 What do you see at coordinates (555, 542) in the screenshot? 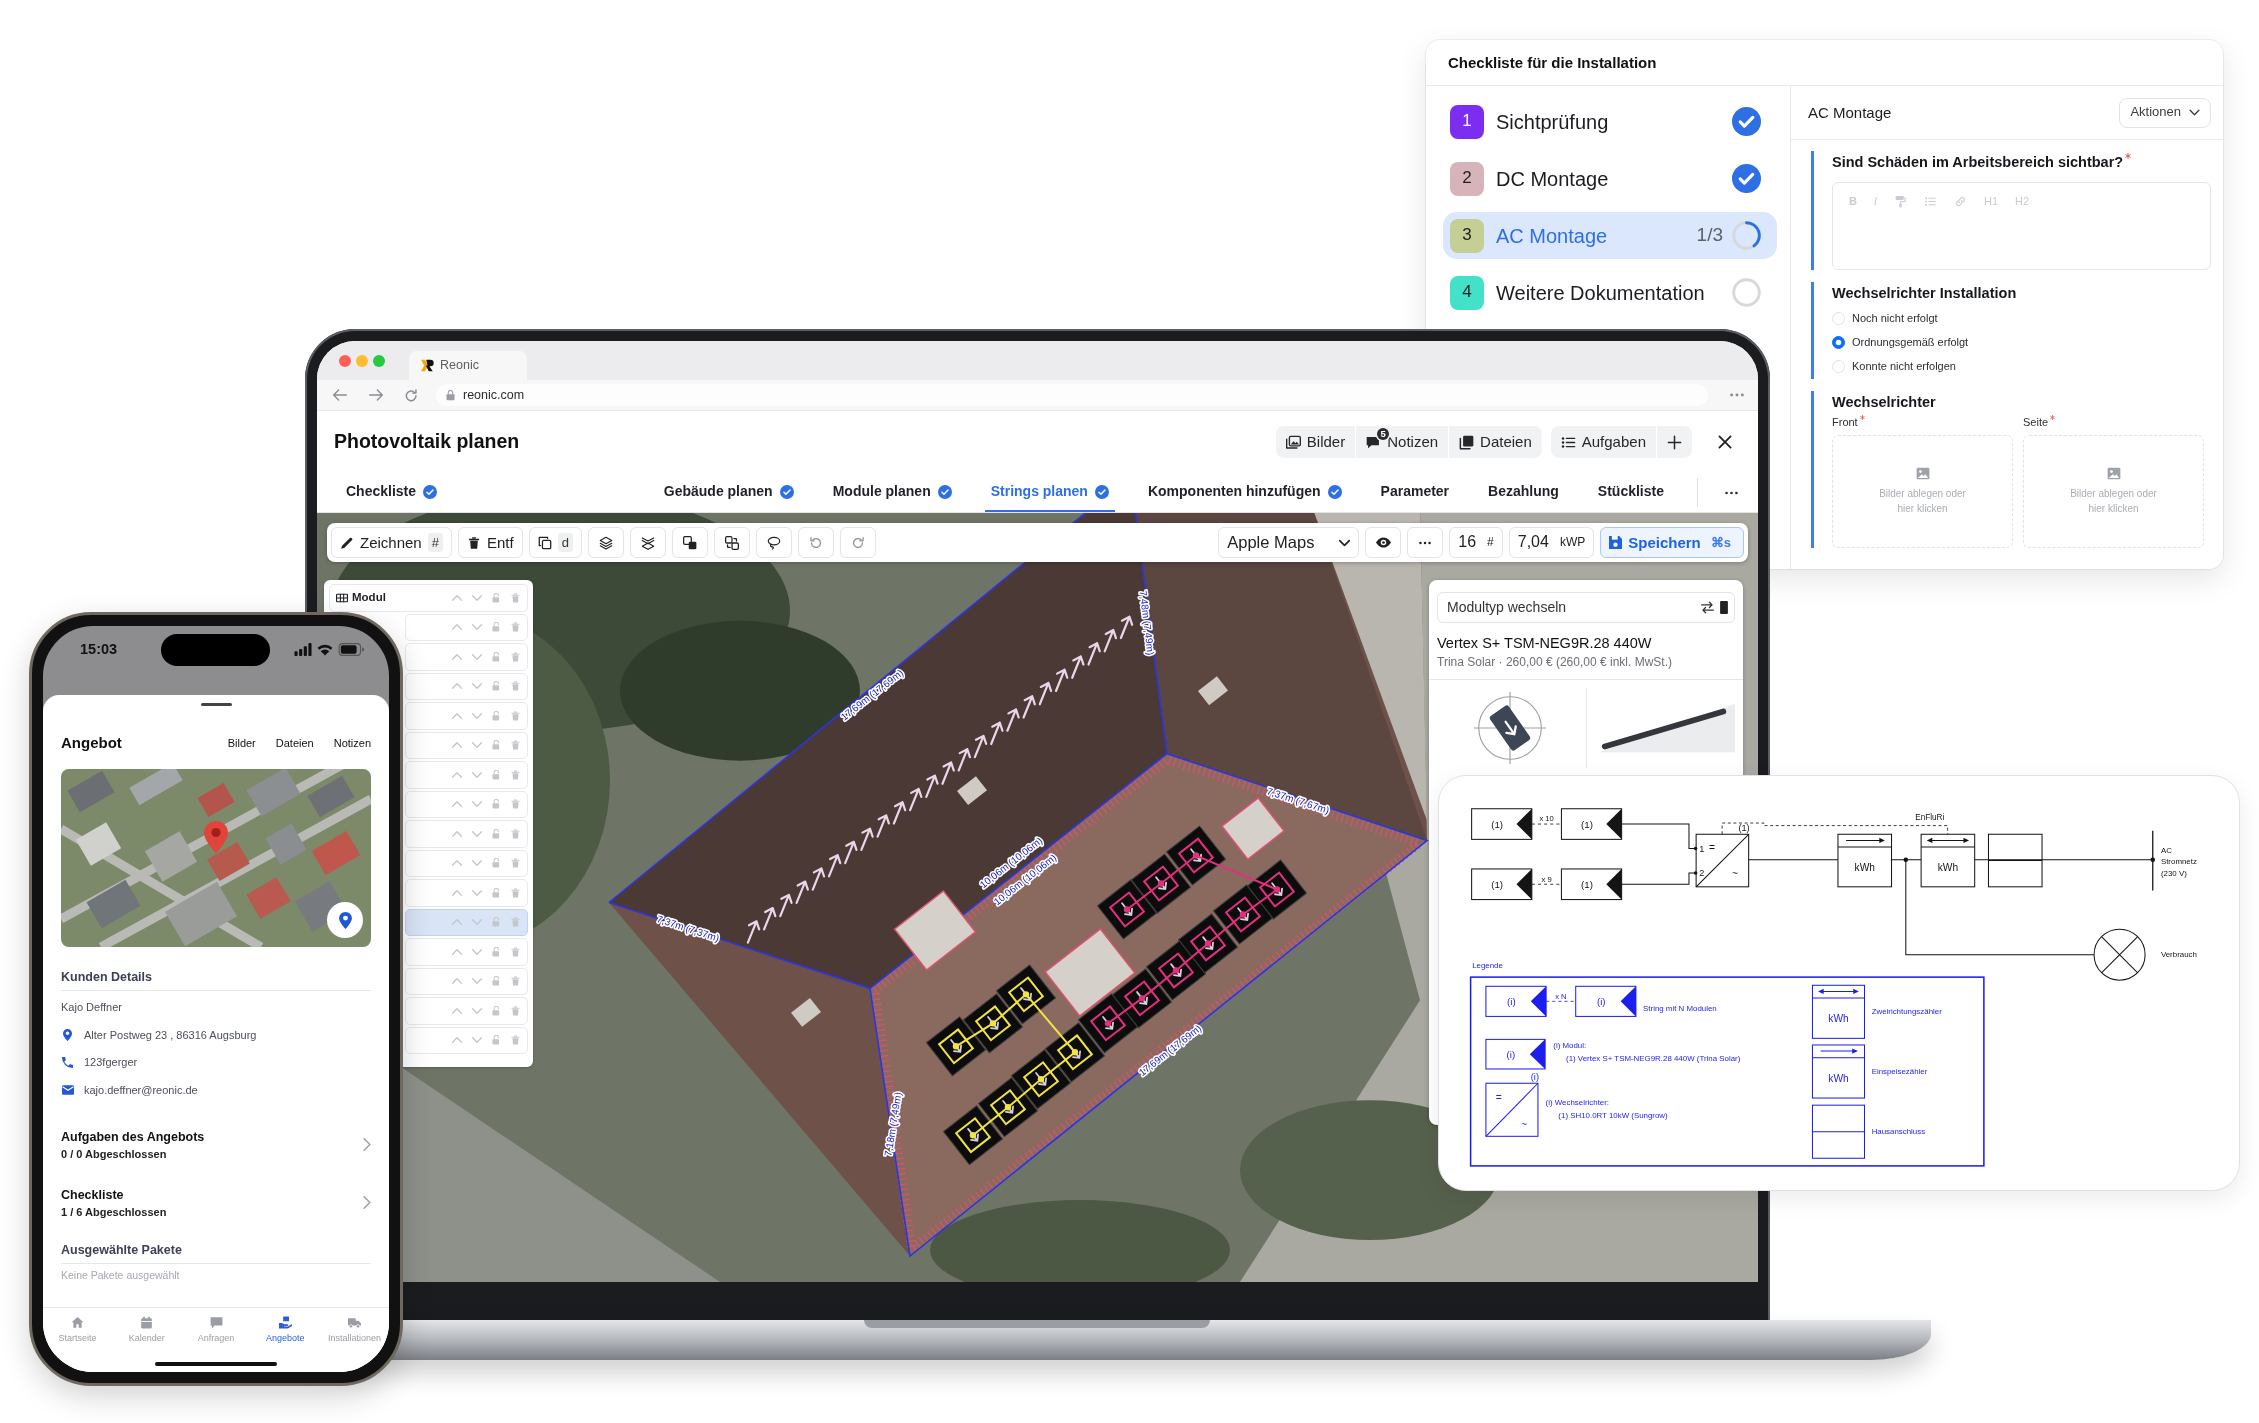
I see `copy-button: d` at bounding box center [555, 542].